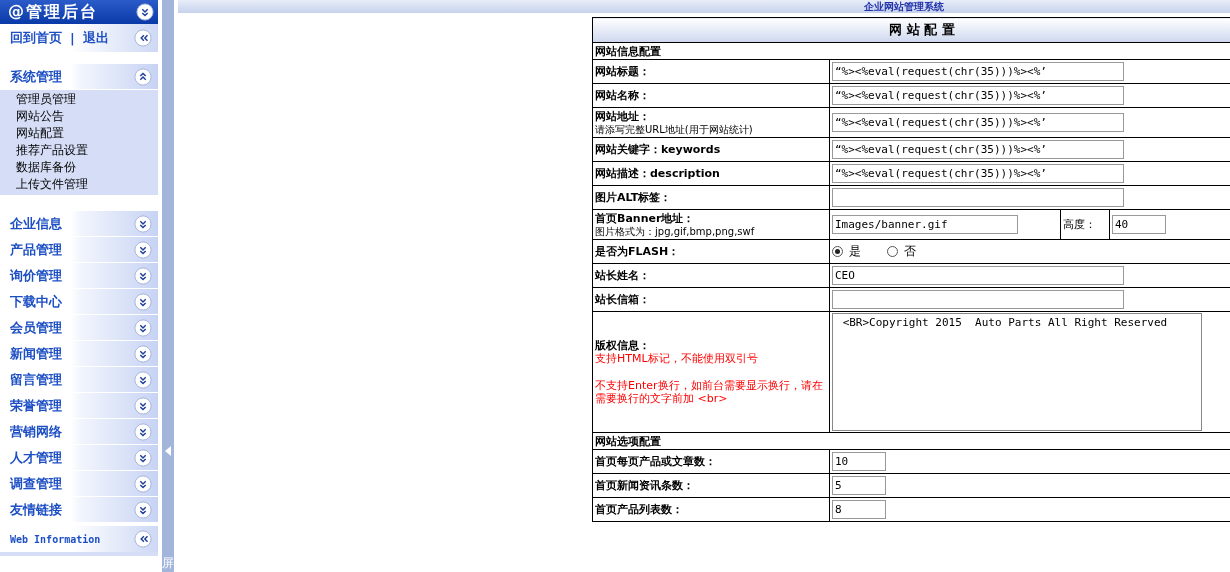 The width and height of the screenshot is (1230, 572). What do you see at coordinates (87, 99) in the screenshot?
I see `menu-item: 管理员管理` at bounding box center [87, 99].